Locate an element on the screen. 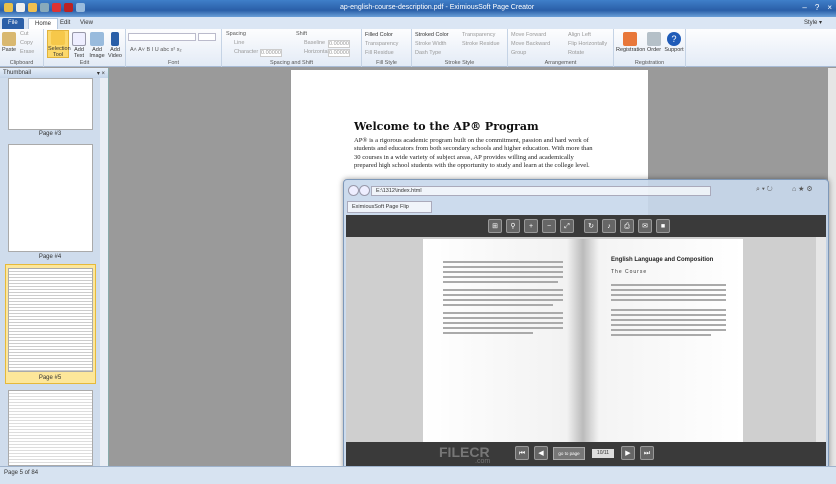 Image resolution: width=836 pixels, height=484 pixels. cut-button: Cut is located at coordinates (24, 34).